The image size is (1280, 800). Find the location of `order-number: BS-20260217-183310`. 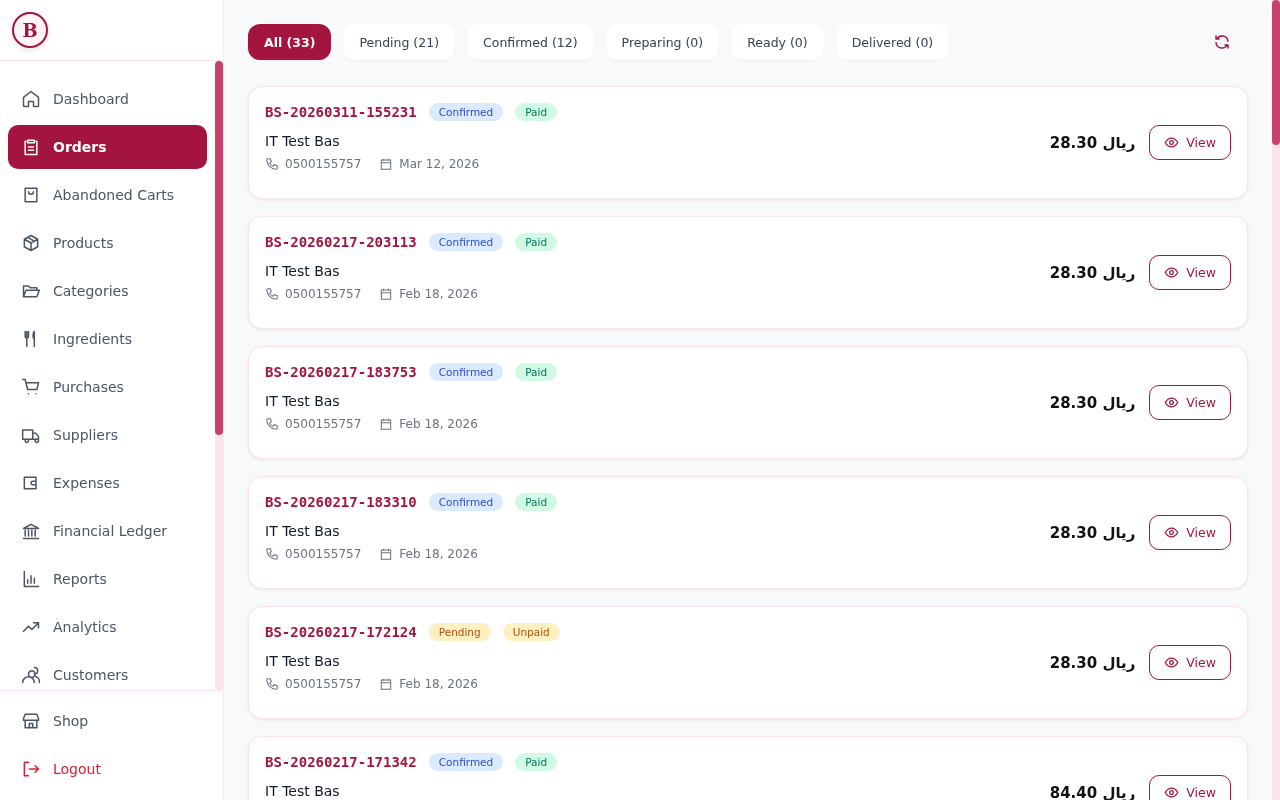

order-number: BS-20260217-183310 is located at coordinates (341, 502).